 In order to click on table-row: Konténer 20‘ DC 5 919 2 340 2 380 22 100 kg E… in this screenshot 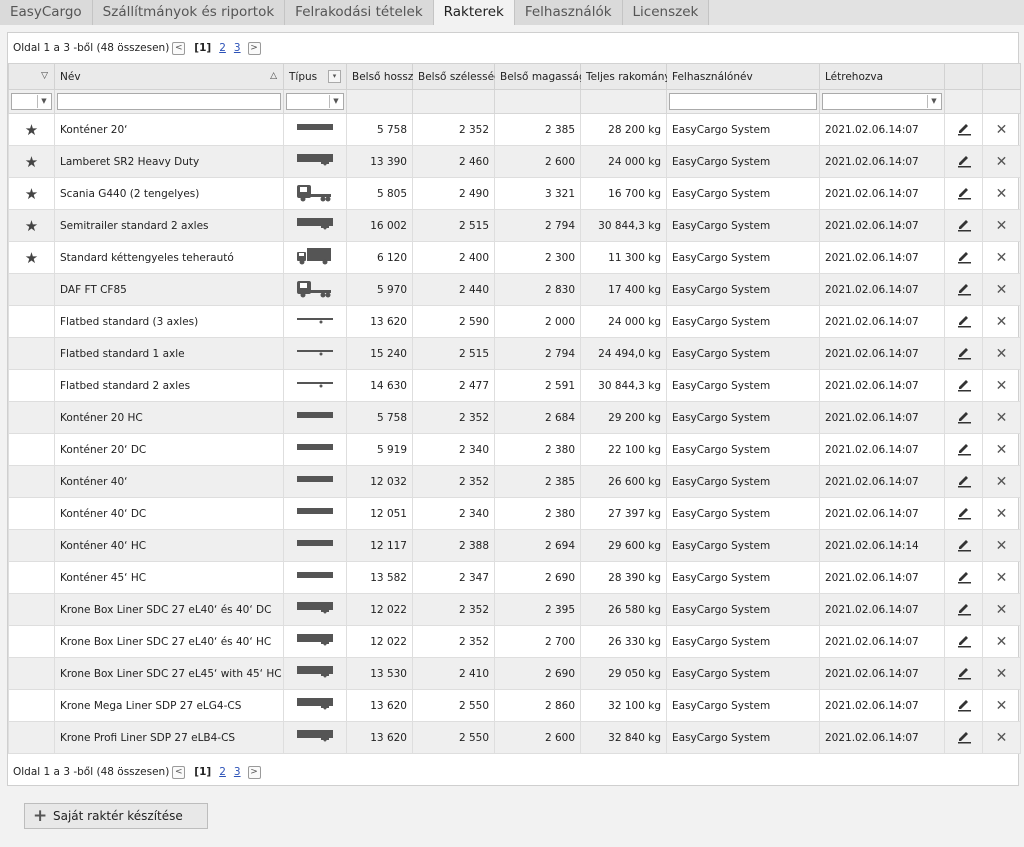, I will do `click(514, 449)`.